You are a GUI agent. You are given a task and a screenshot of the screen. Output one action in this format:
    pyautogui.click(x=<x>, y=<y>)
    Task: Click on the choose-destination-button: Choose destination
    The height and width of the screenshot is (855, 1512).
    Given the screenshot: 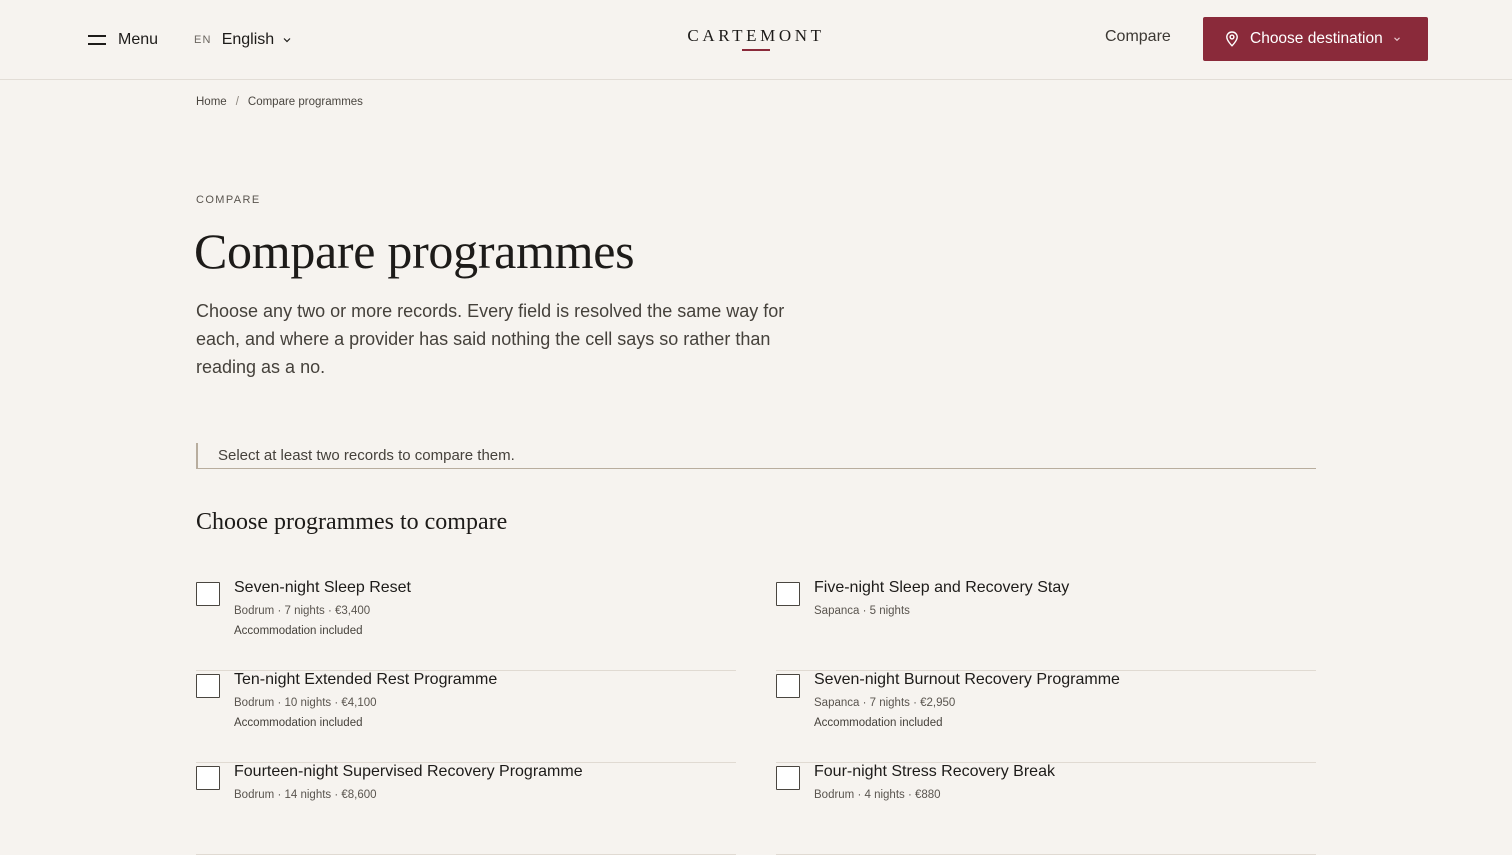 What is the action you would take?
    pyautogui.click(x=1315, y=39)
    